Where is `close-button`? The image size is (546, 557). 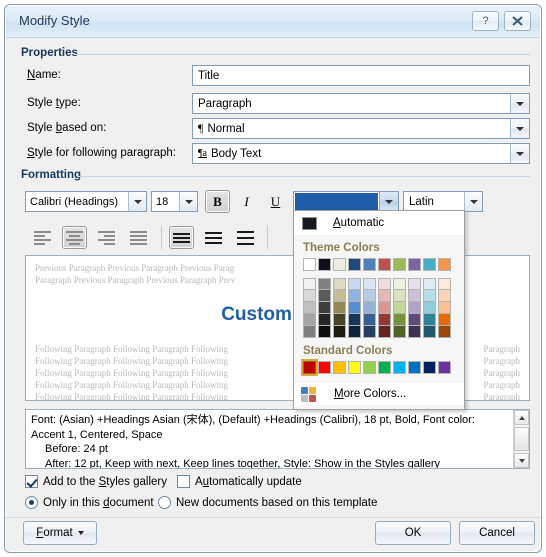 close-button is located at coordinates (517, 21).